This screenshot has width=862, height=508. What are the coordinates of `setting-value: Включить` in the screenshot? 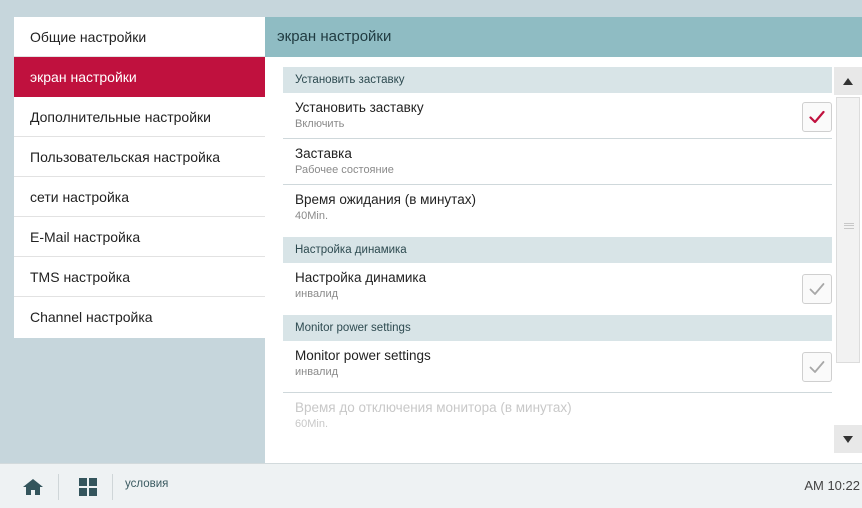 It's located at (320, 124).